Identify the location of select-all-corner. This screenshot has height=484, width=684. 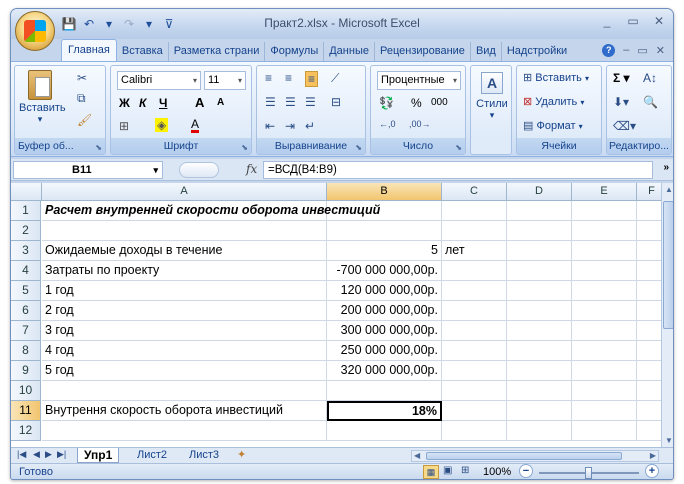
(26, 192).